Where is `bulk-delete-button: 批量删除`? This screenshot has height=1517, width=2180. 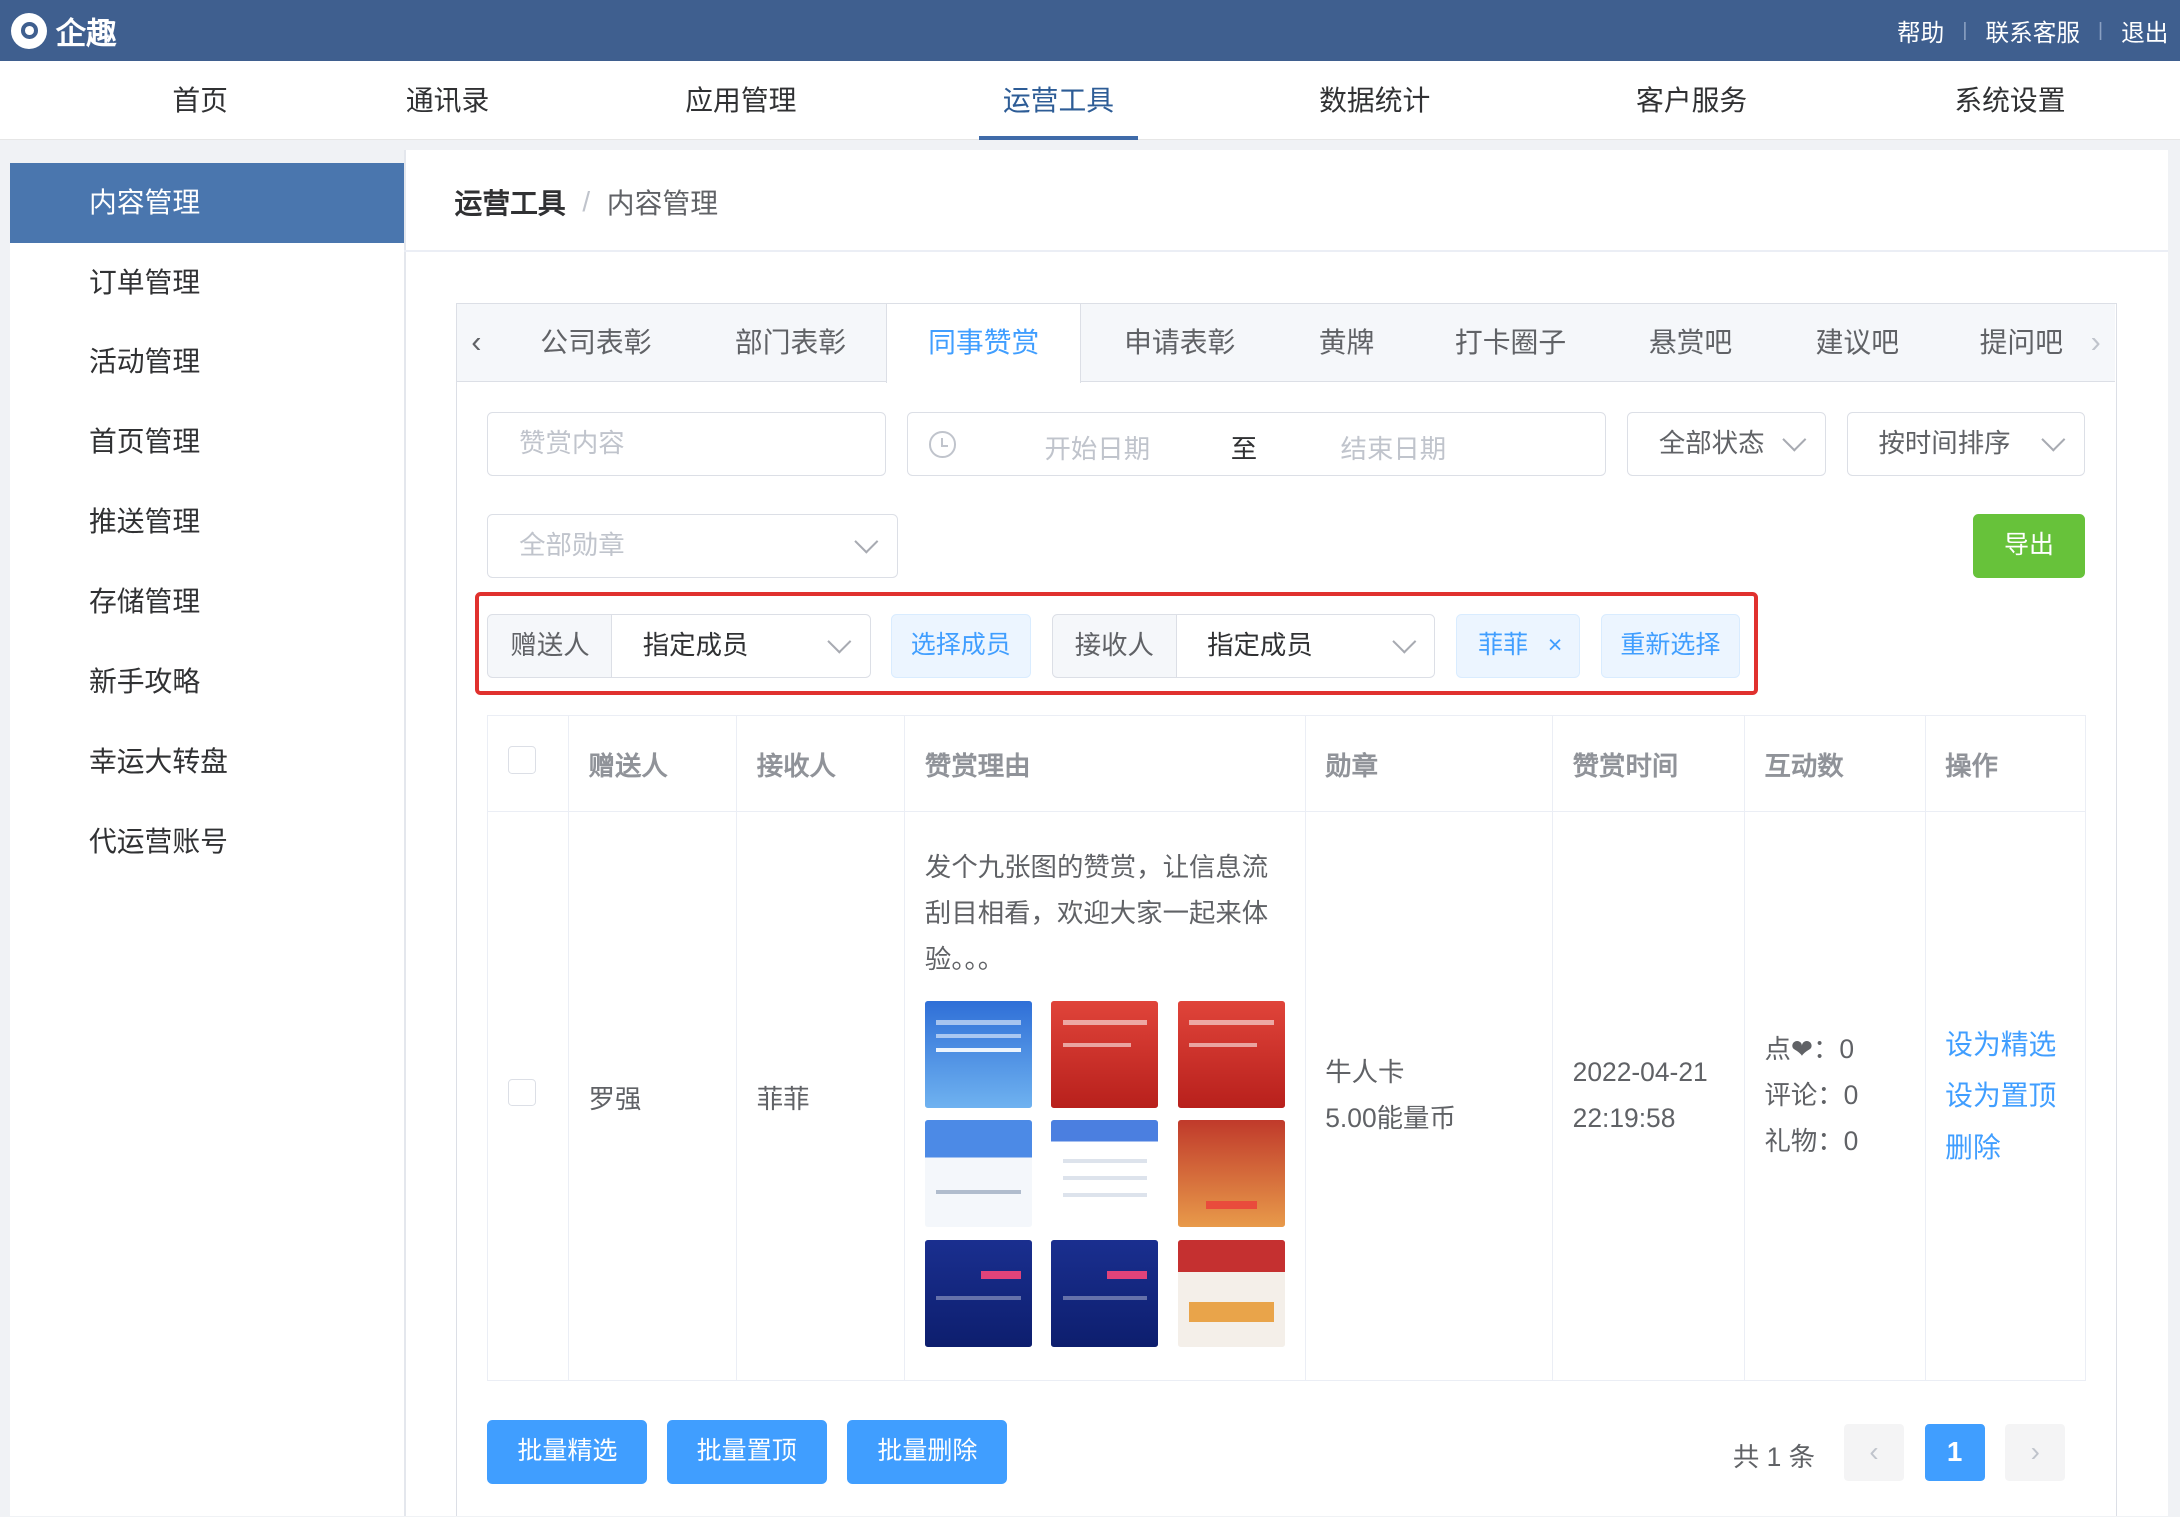
bulk-delete-button: 批量删除 is located at coordinates (927, 1452).